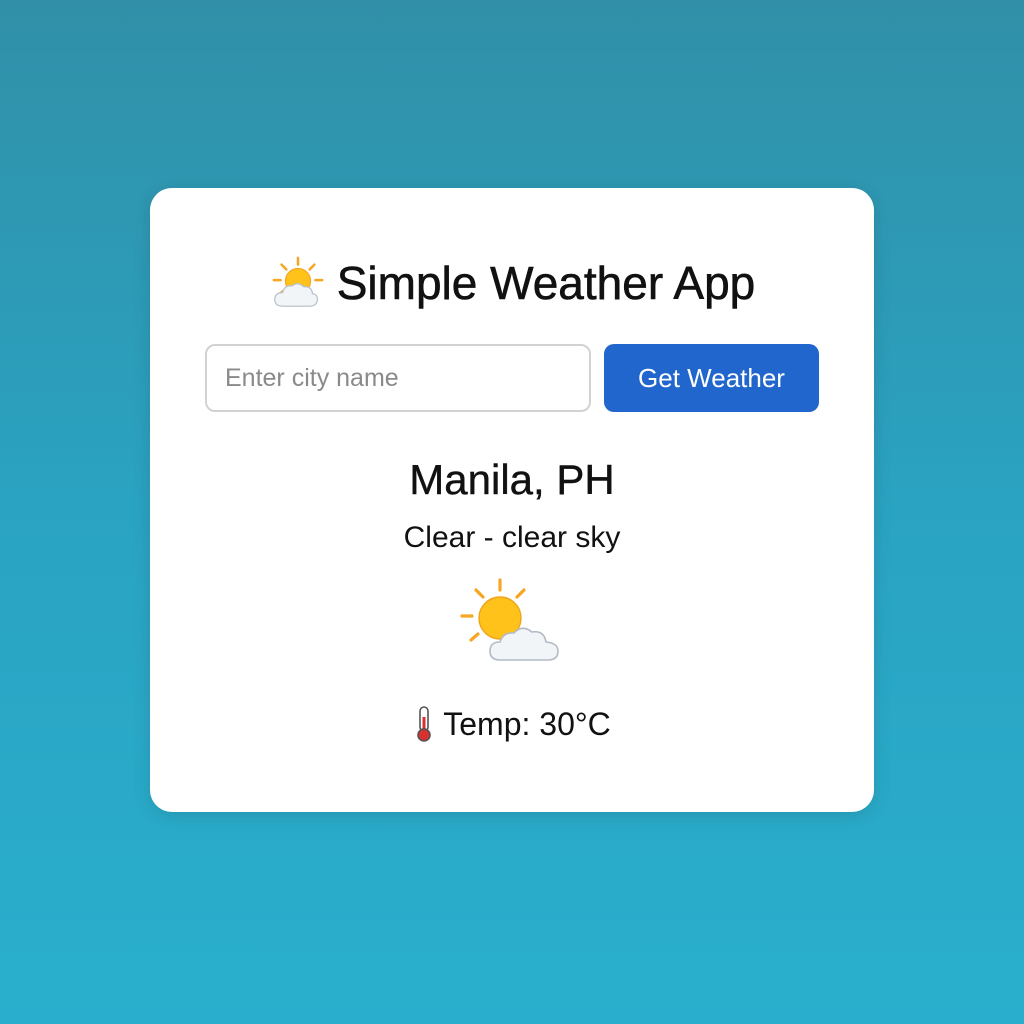 This screenshot has height=1024, width=1024. I want to click on temperature-value: Temp: 30°C, so click(527, 723).